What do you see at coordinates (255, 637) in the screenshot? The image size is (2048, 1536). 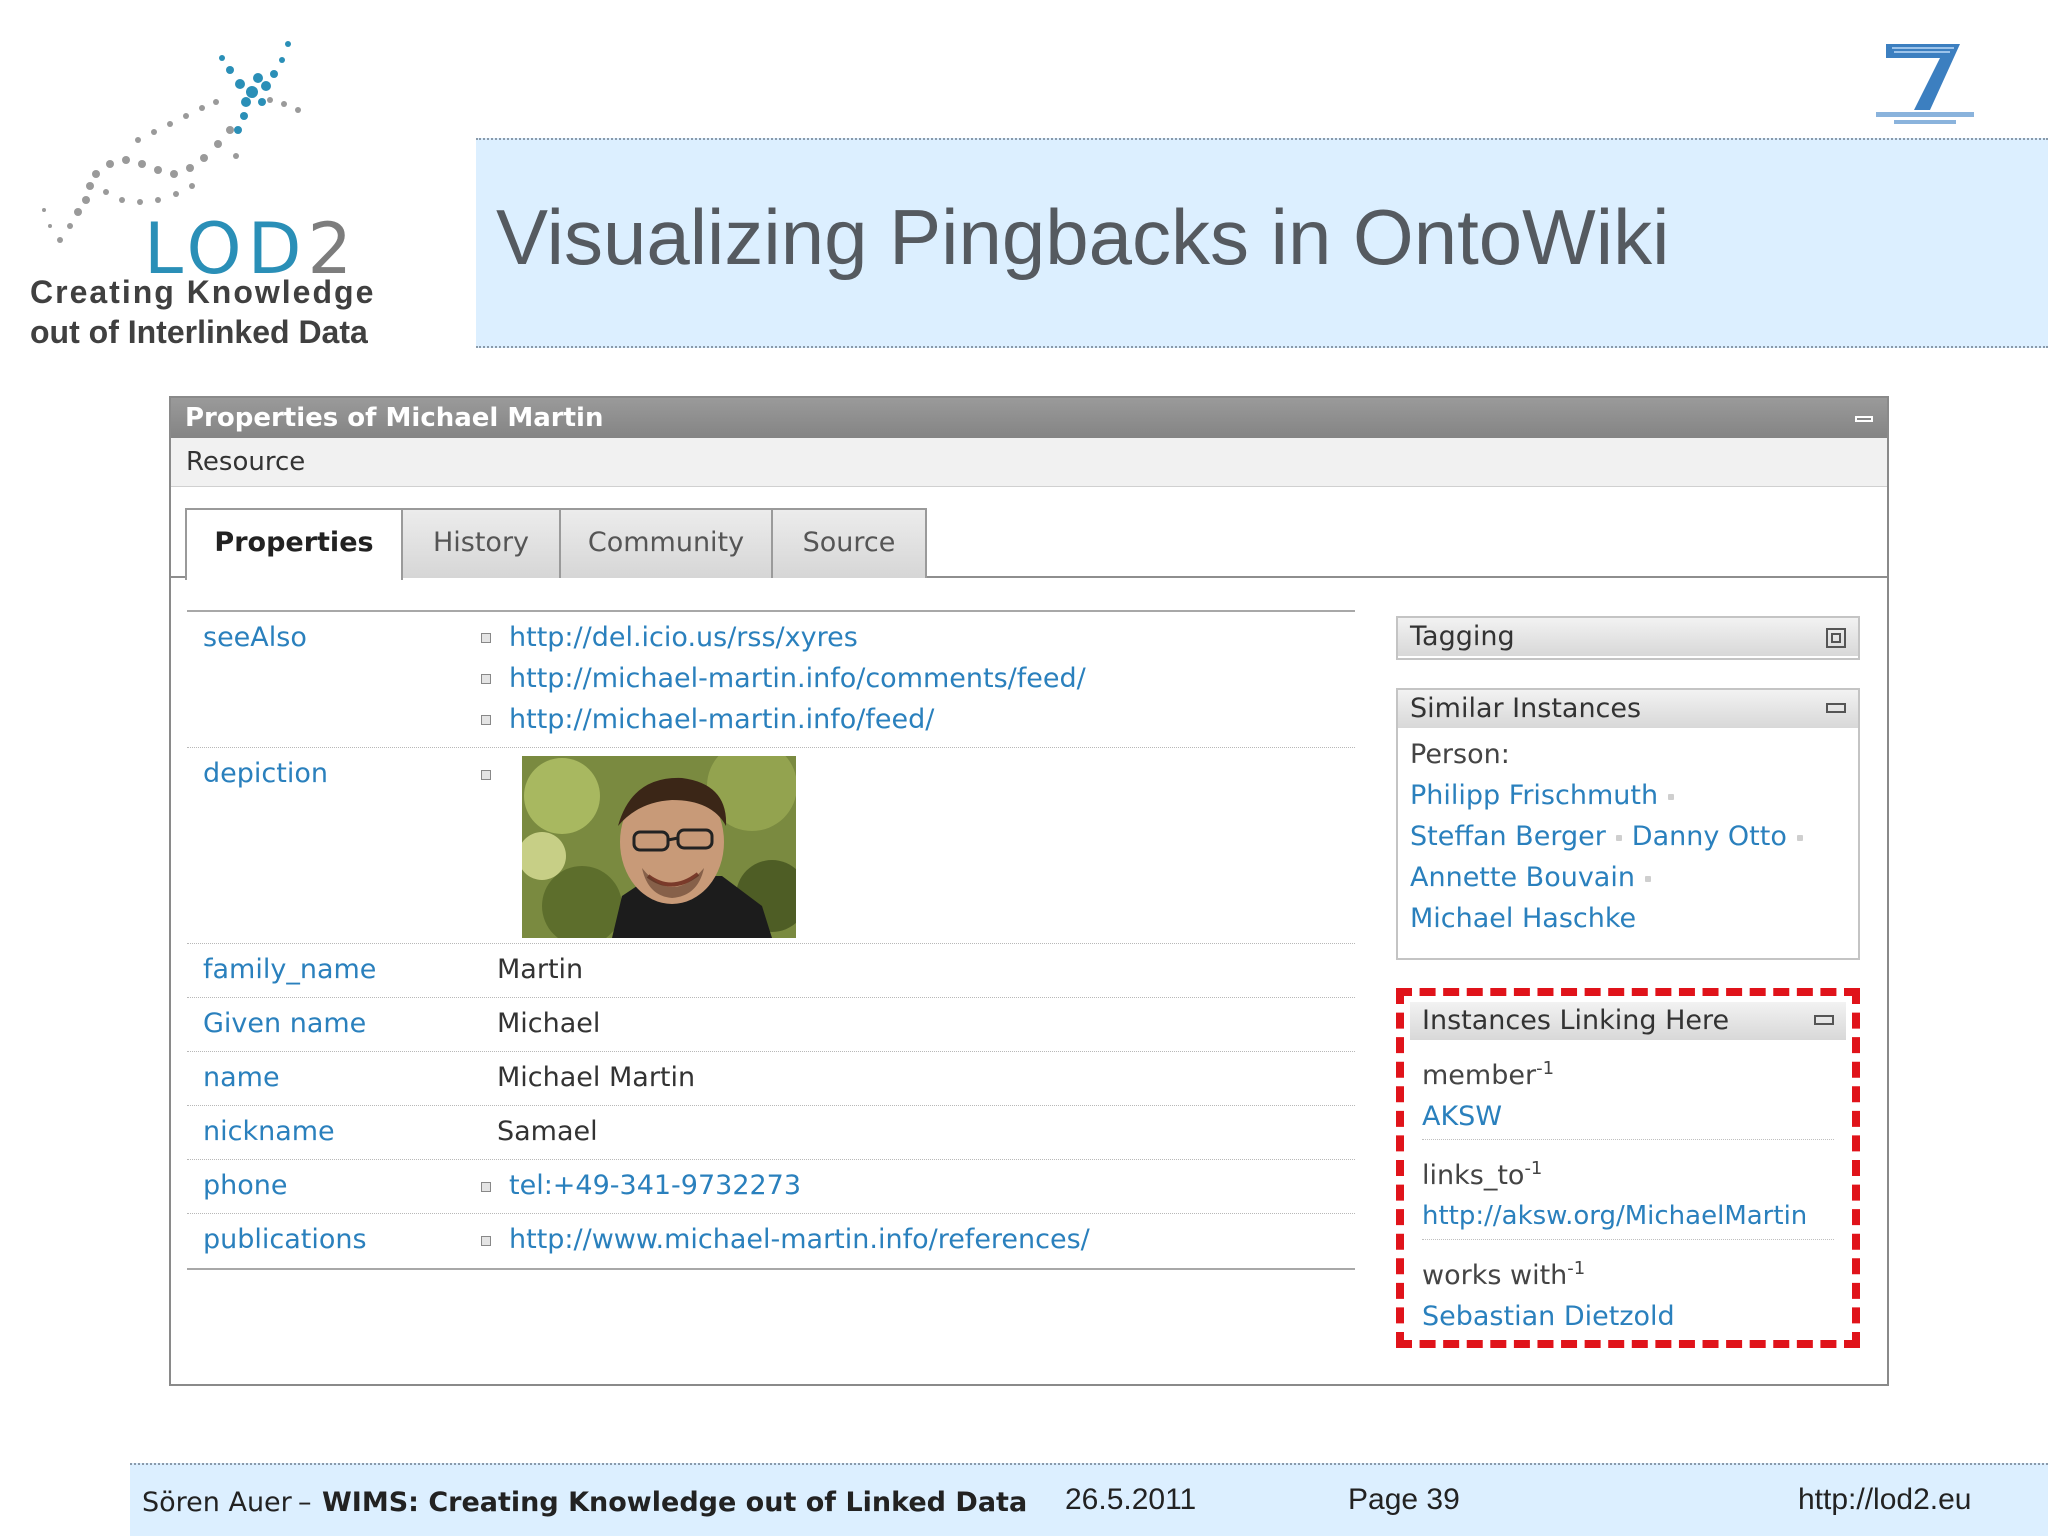 I see `property-key-seealso: seeAlso` at bounding box center [255, 637].